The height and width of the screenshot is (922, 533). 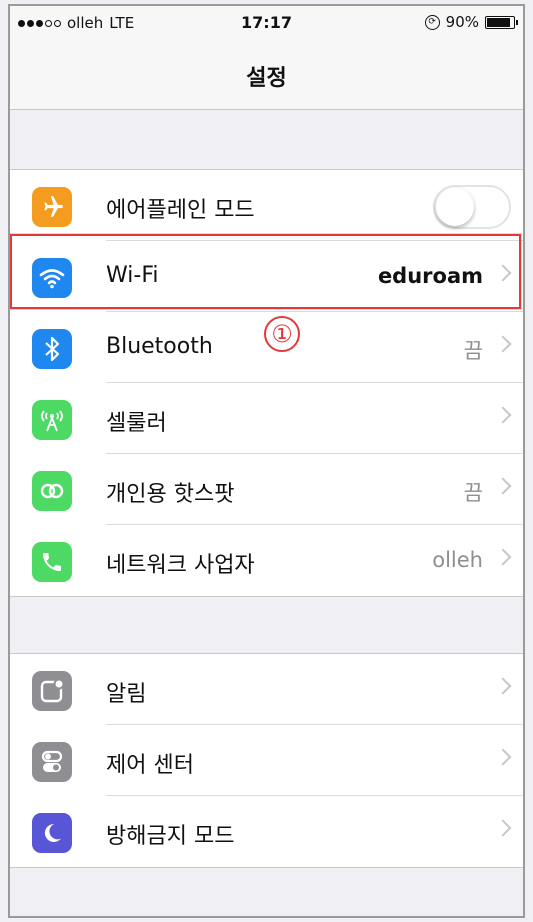 I want to click on row-label: 방해금지 모드, so click(x=170, y=836).